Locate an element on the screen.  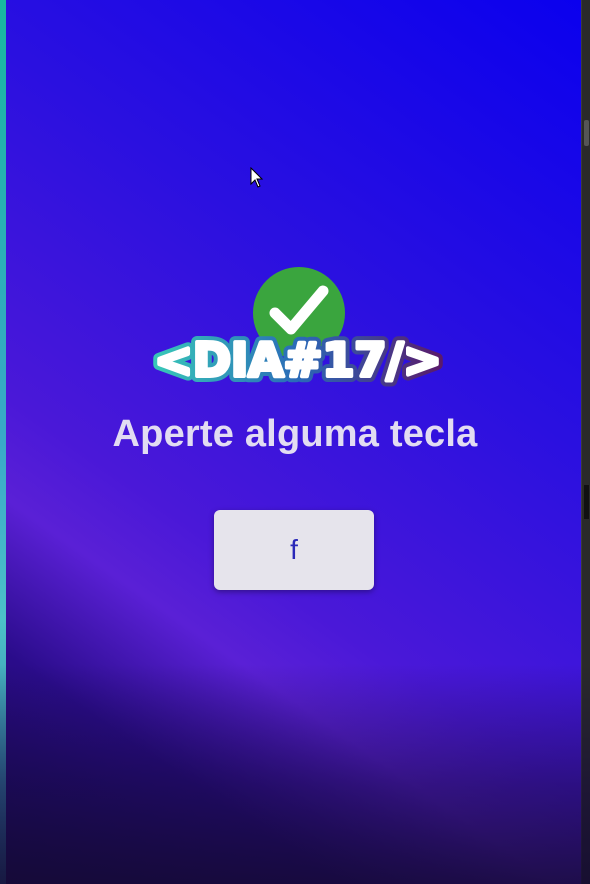
day-logo: <DIA#17/> <DIA#17/> <DIA#17/> is located at coordinates (298, 360).